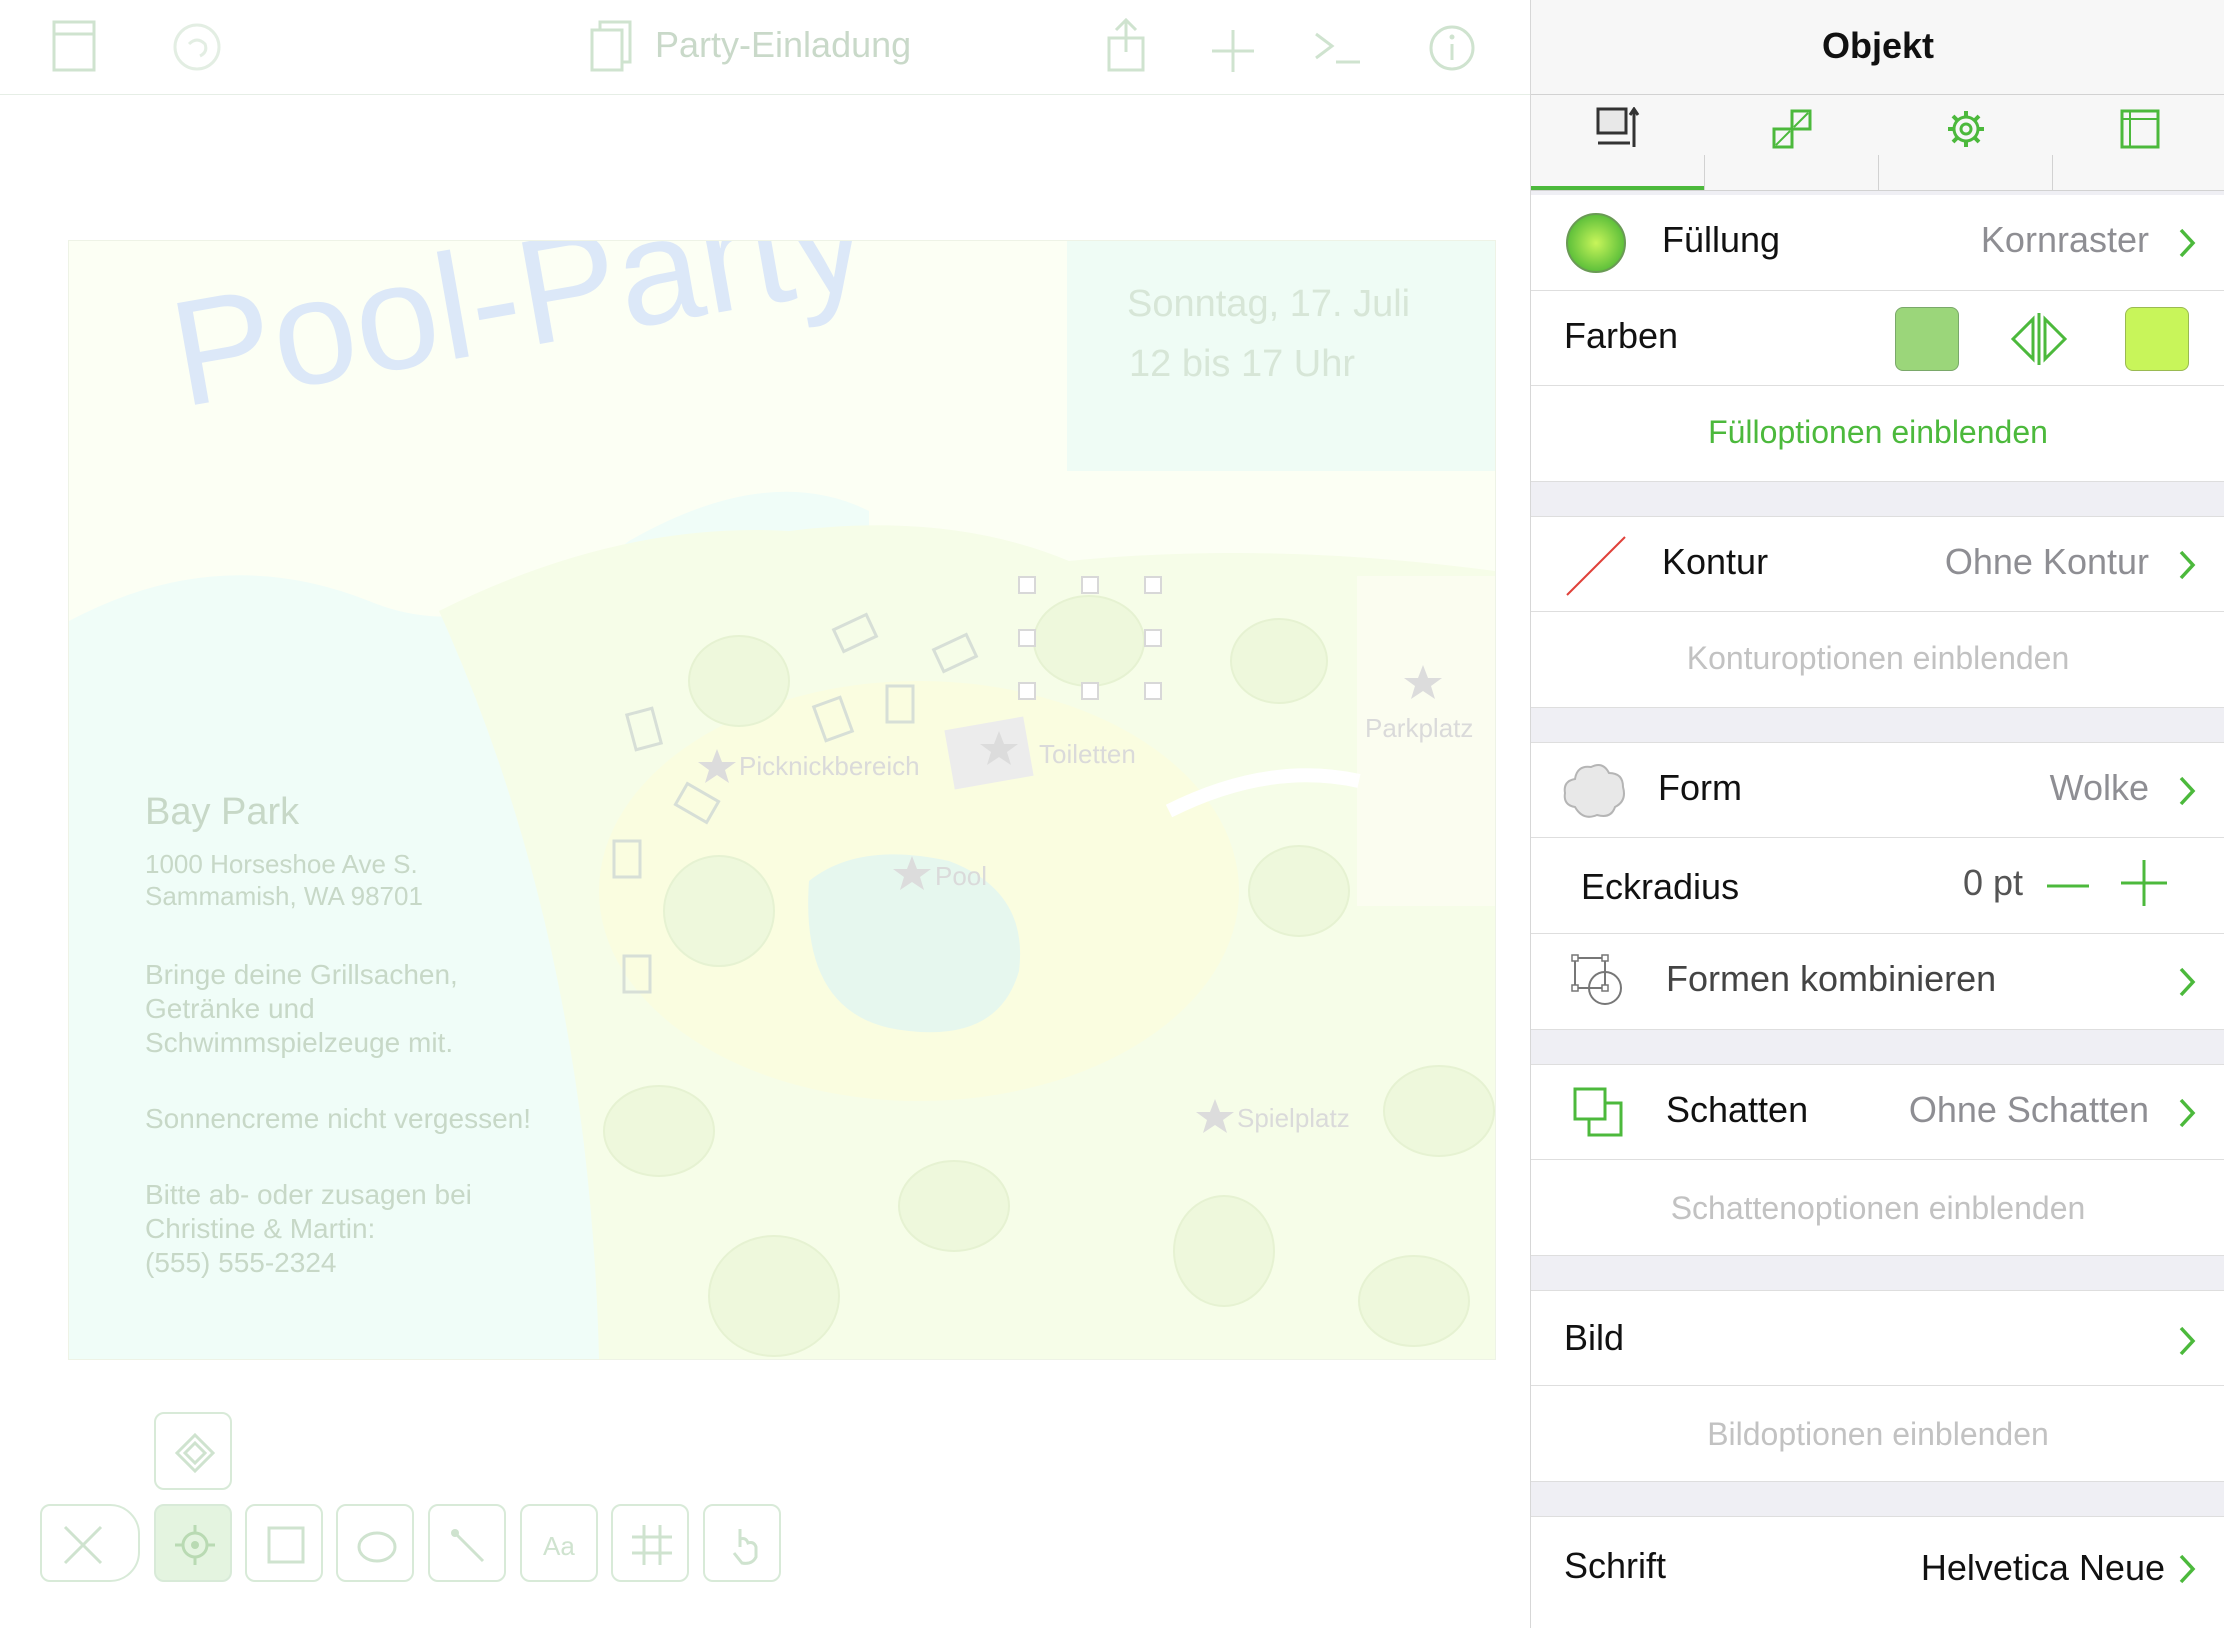 This screenshot has height=1628, width=2224. What do you see at coordinates (1596, 566) in the screenshot?
I see `no-stroke-icon` at bounding box center [1596, 566].